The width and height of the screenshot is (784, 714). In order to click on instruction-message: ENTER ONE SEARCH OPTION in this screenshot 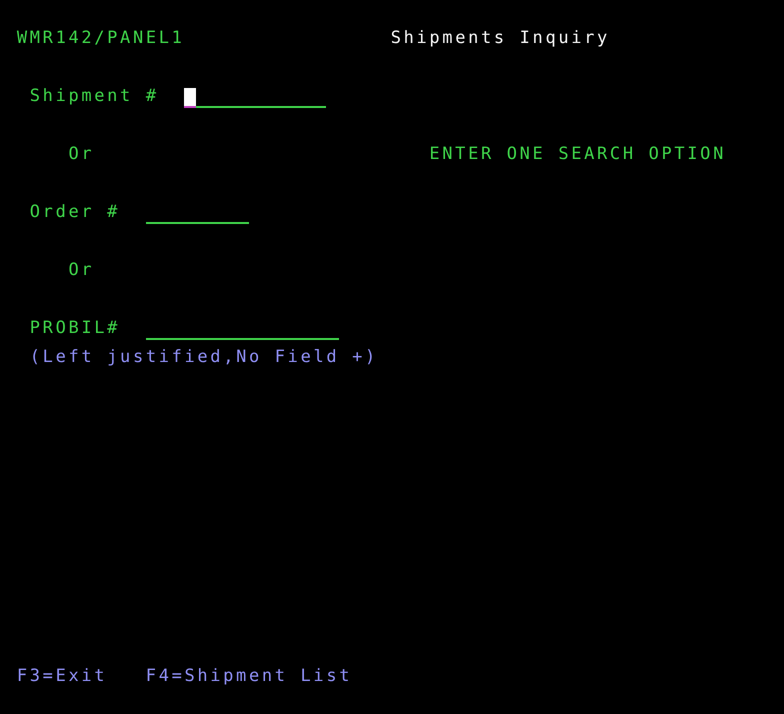, I will do `click(577, 154)`.